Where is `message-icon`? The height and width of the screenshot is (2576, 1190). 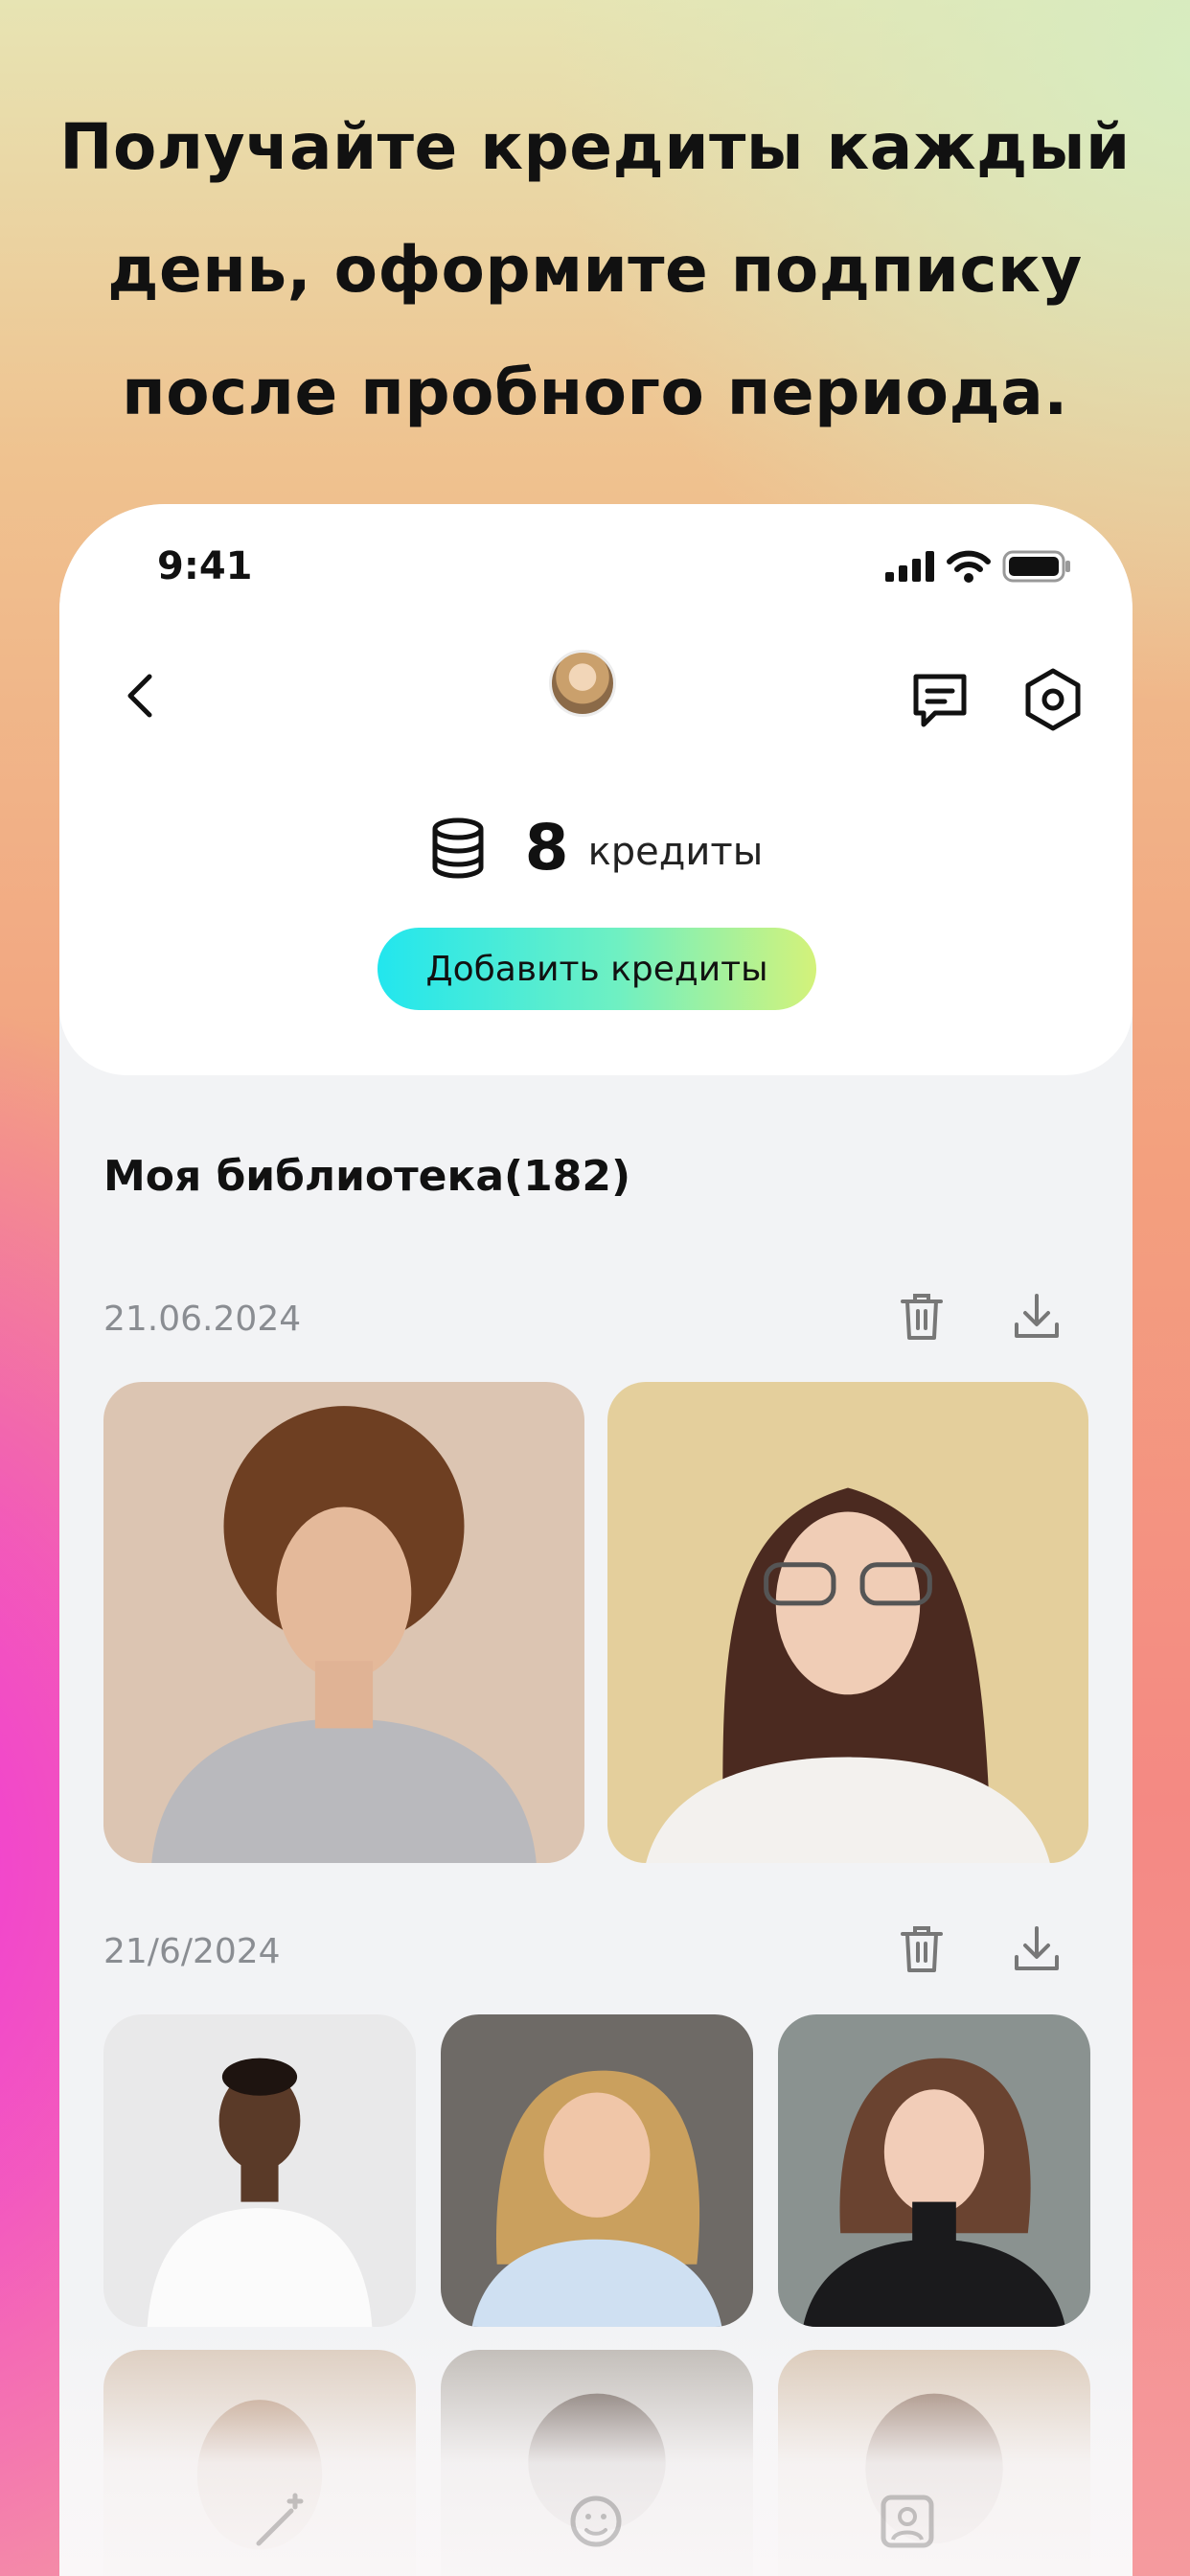 message-icon is located at coordinates (940, 700).